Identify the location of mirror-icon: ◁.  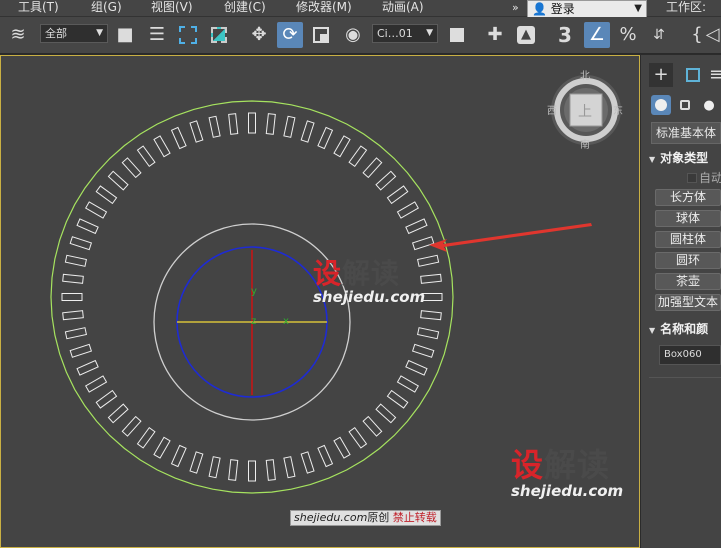
(712, 35).